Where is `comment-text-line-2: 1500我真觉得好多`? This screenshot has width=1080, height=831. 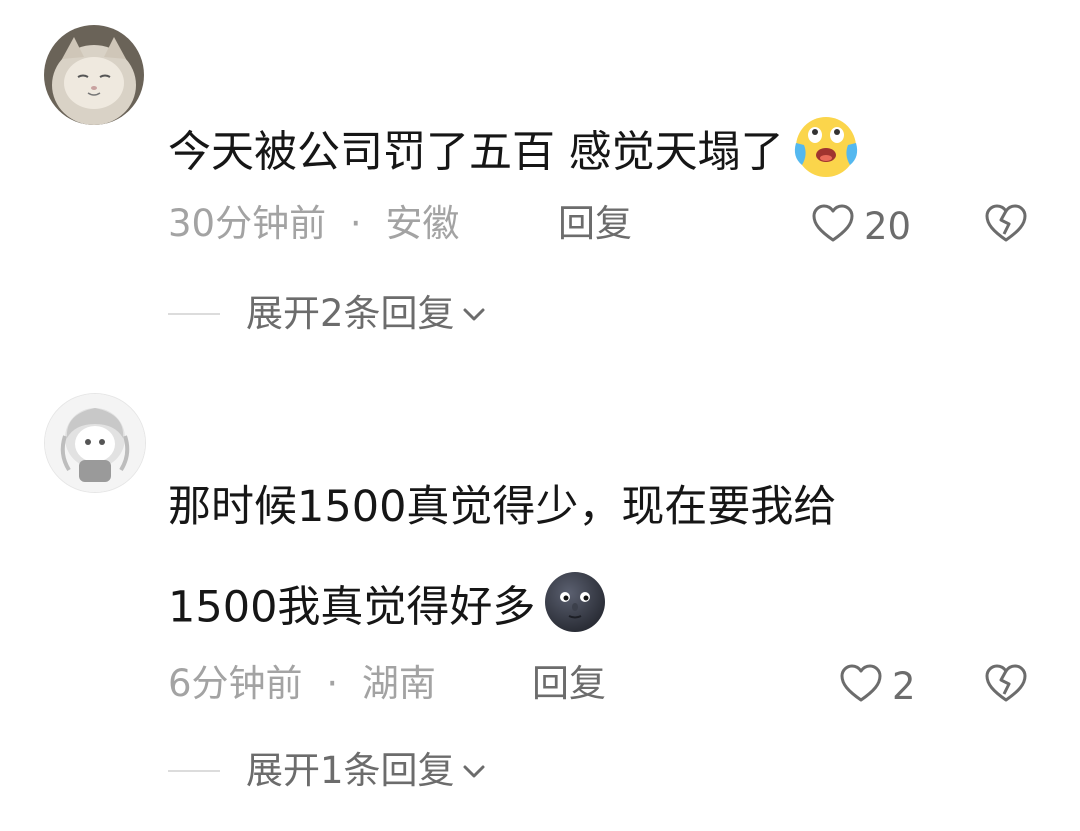 comment-text-line-2: 1500我真觉得好多 is located at coordinates (388, 608).